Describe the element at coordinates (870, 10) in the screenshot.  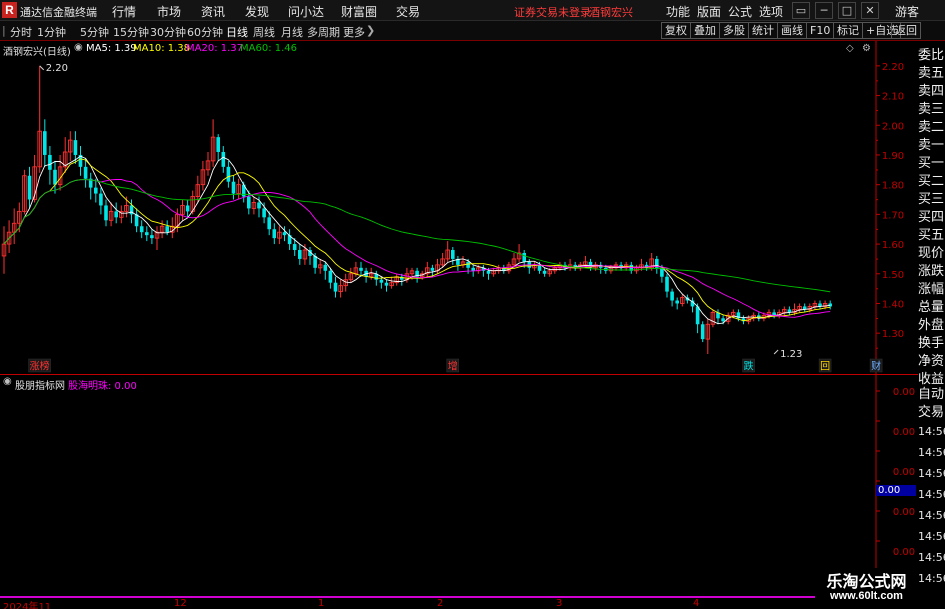
I see `close-icon: ✕` at that location.